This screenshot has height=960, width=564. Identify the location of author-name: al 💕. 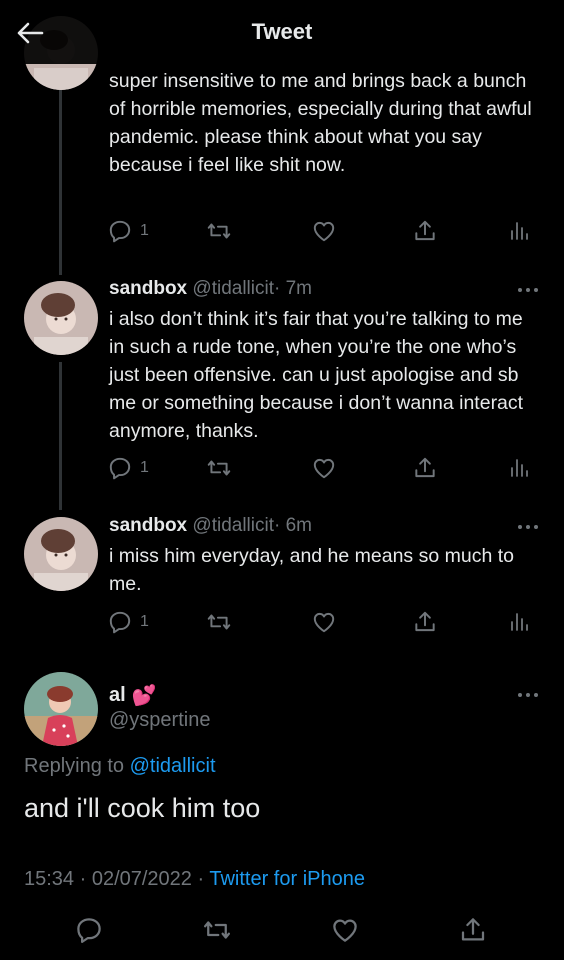
(133, 695).